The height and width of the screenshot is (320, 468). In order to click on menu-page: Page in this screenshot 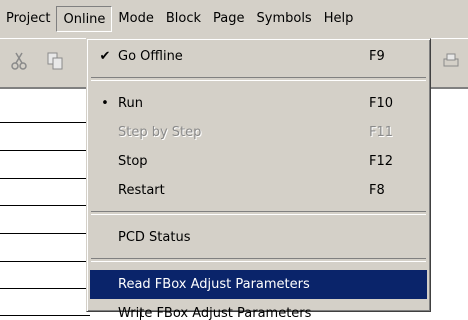, I will do `click(228, 19)`.